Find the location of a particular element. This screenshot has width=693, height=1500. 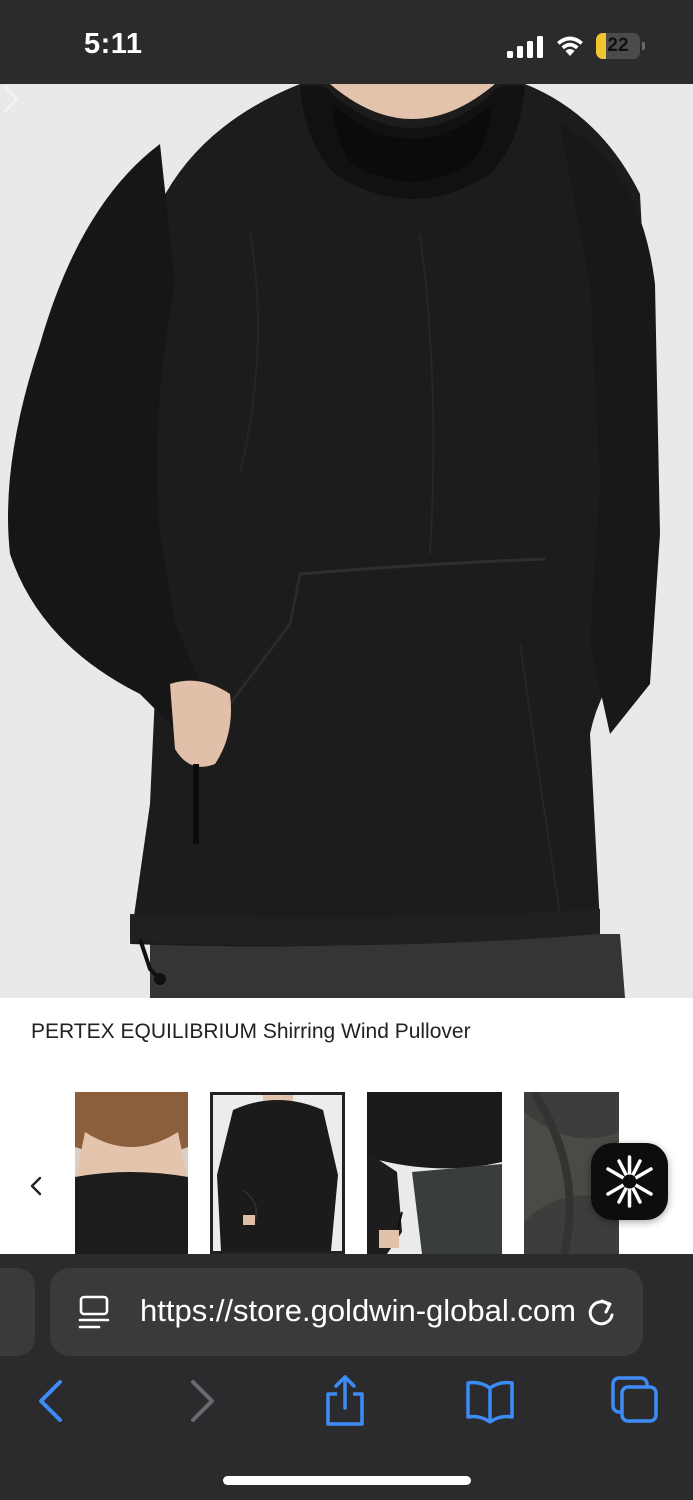

thumbnail-drawcord-detail is located at coordinates (434, 1173).